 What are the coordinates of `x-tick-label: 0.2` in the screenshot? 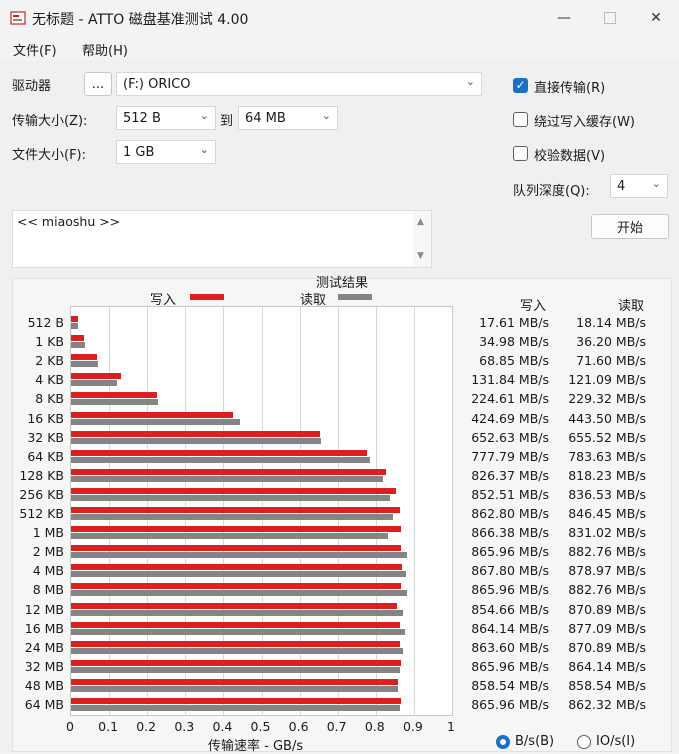 It's located at (146, 726).